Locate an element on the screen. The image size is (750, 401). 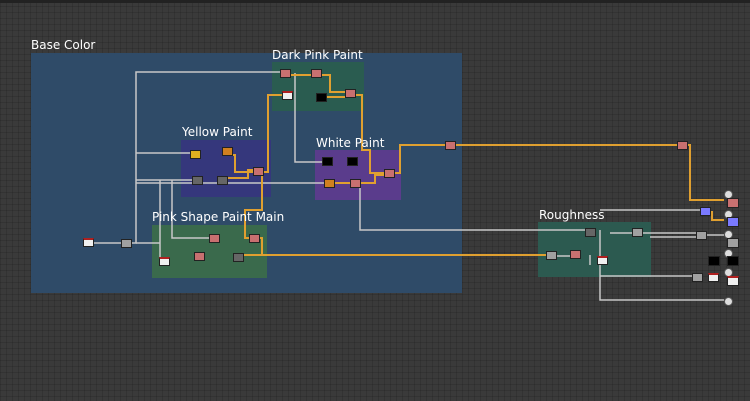
frame-title-dark-pink-paint: Dark Pink Paint is located at coordinates (317, 55).